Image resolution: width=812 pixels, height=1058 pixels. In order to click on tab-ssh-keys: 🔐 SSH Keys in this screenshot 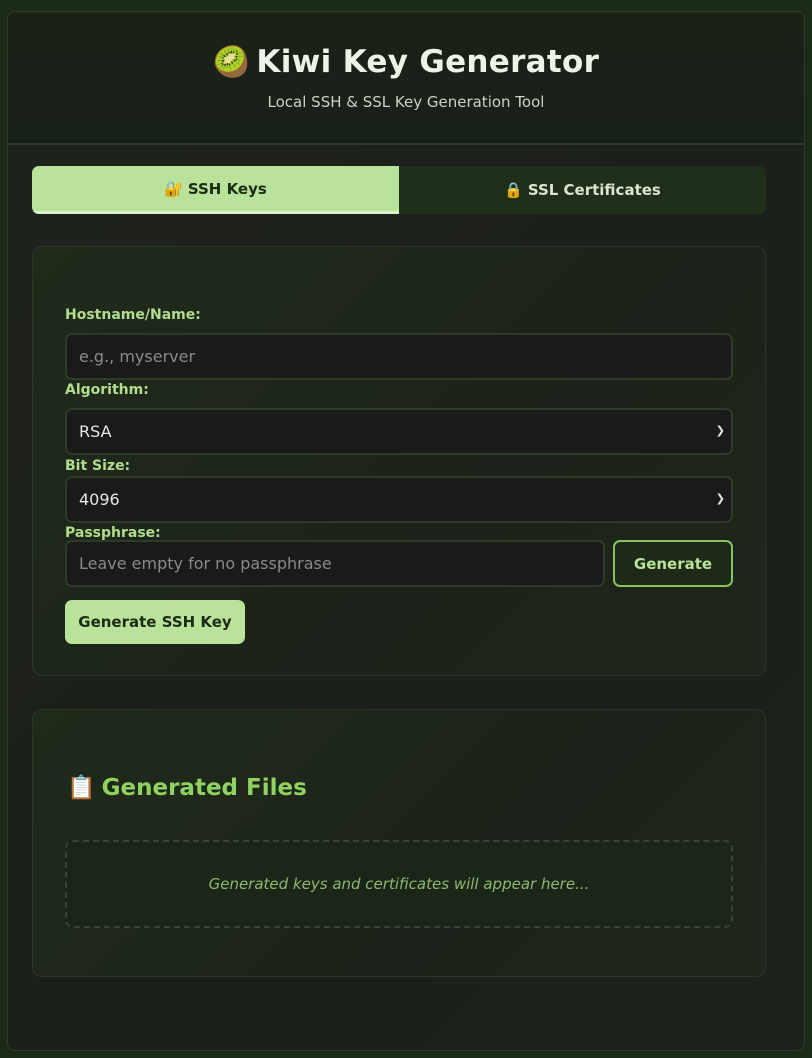, I will do `click(215, 190)`.